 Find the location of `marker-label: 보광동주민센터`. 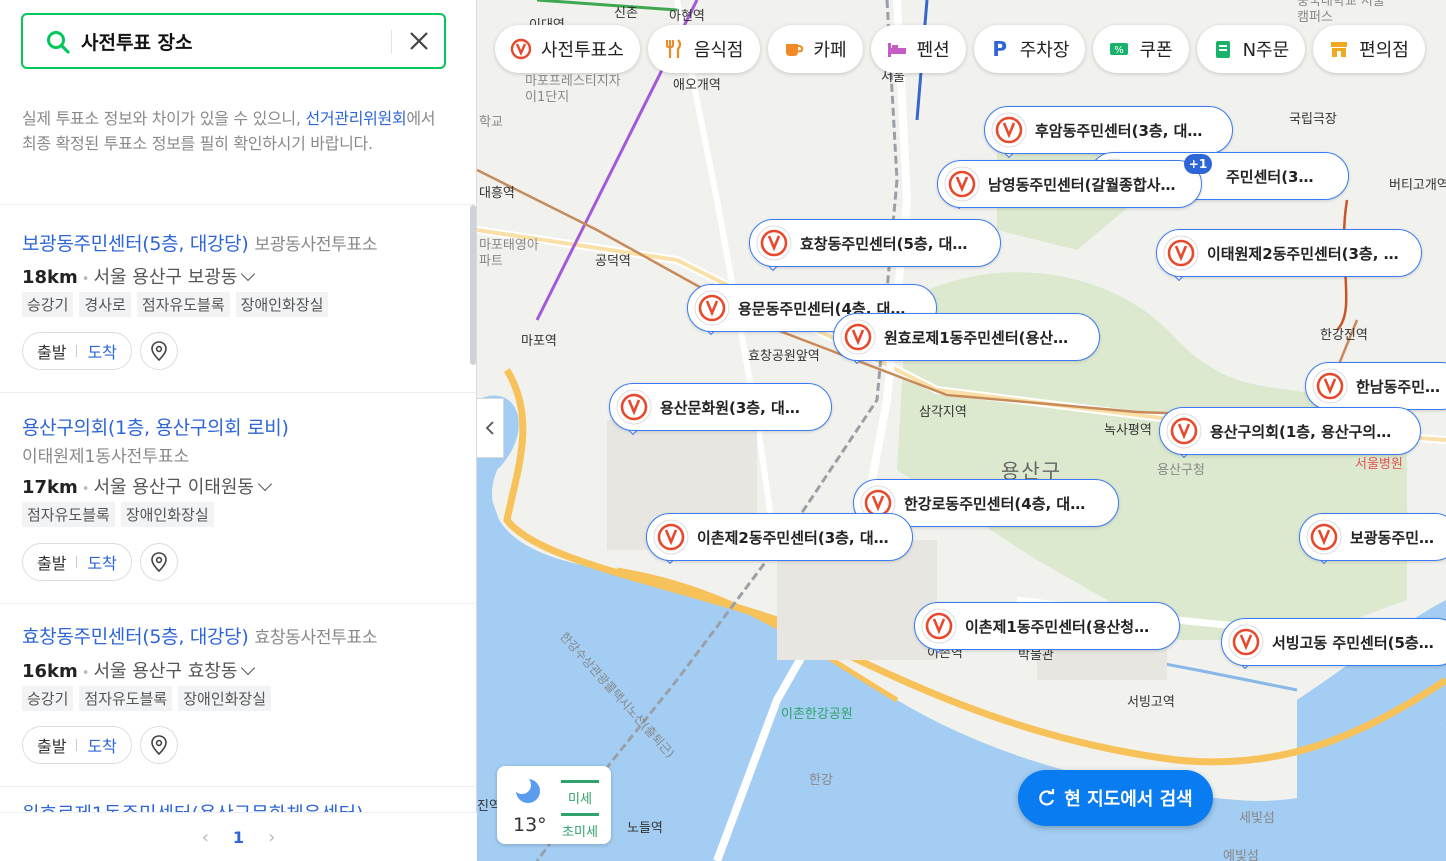

marker-label: 보광동주민센터 is located at coordinates (1393, 537).